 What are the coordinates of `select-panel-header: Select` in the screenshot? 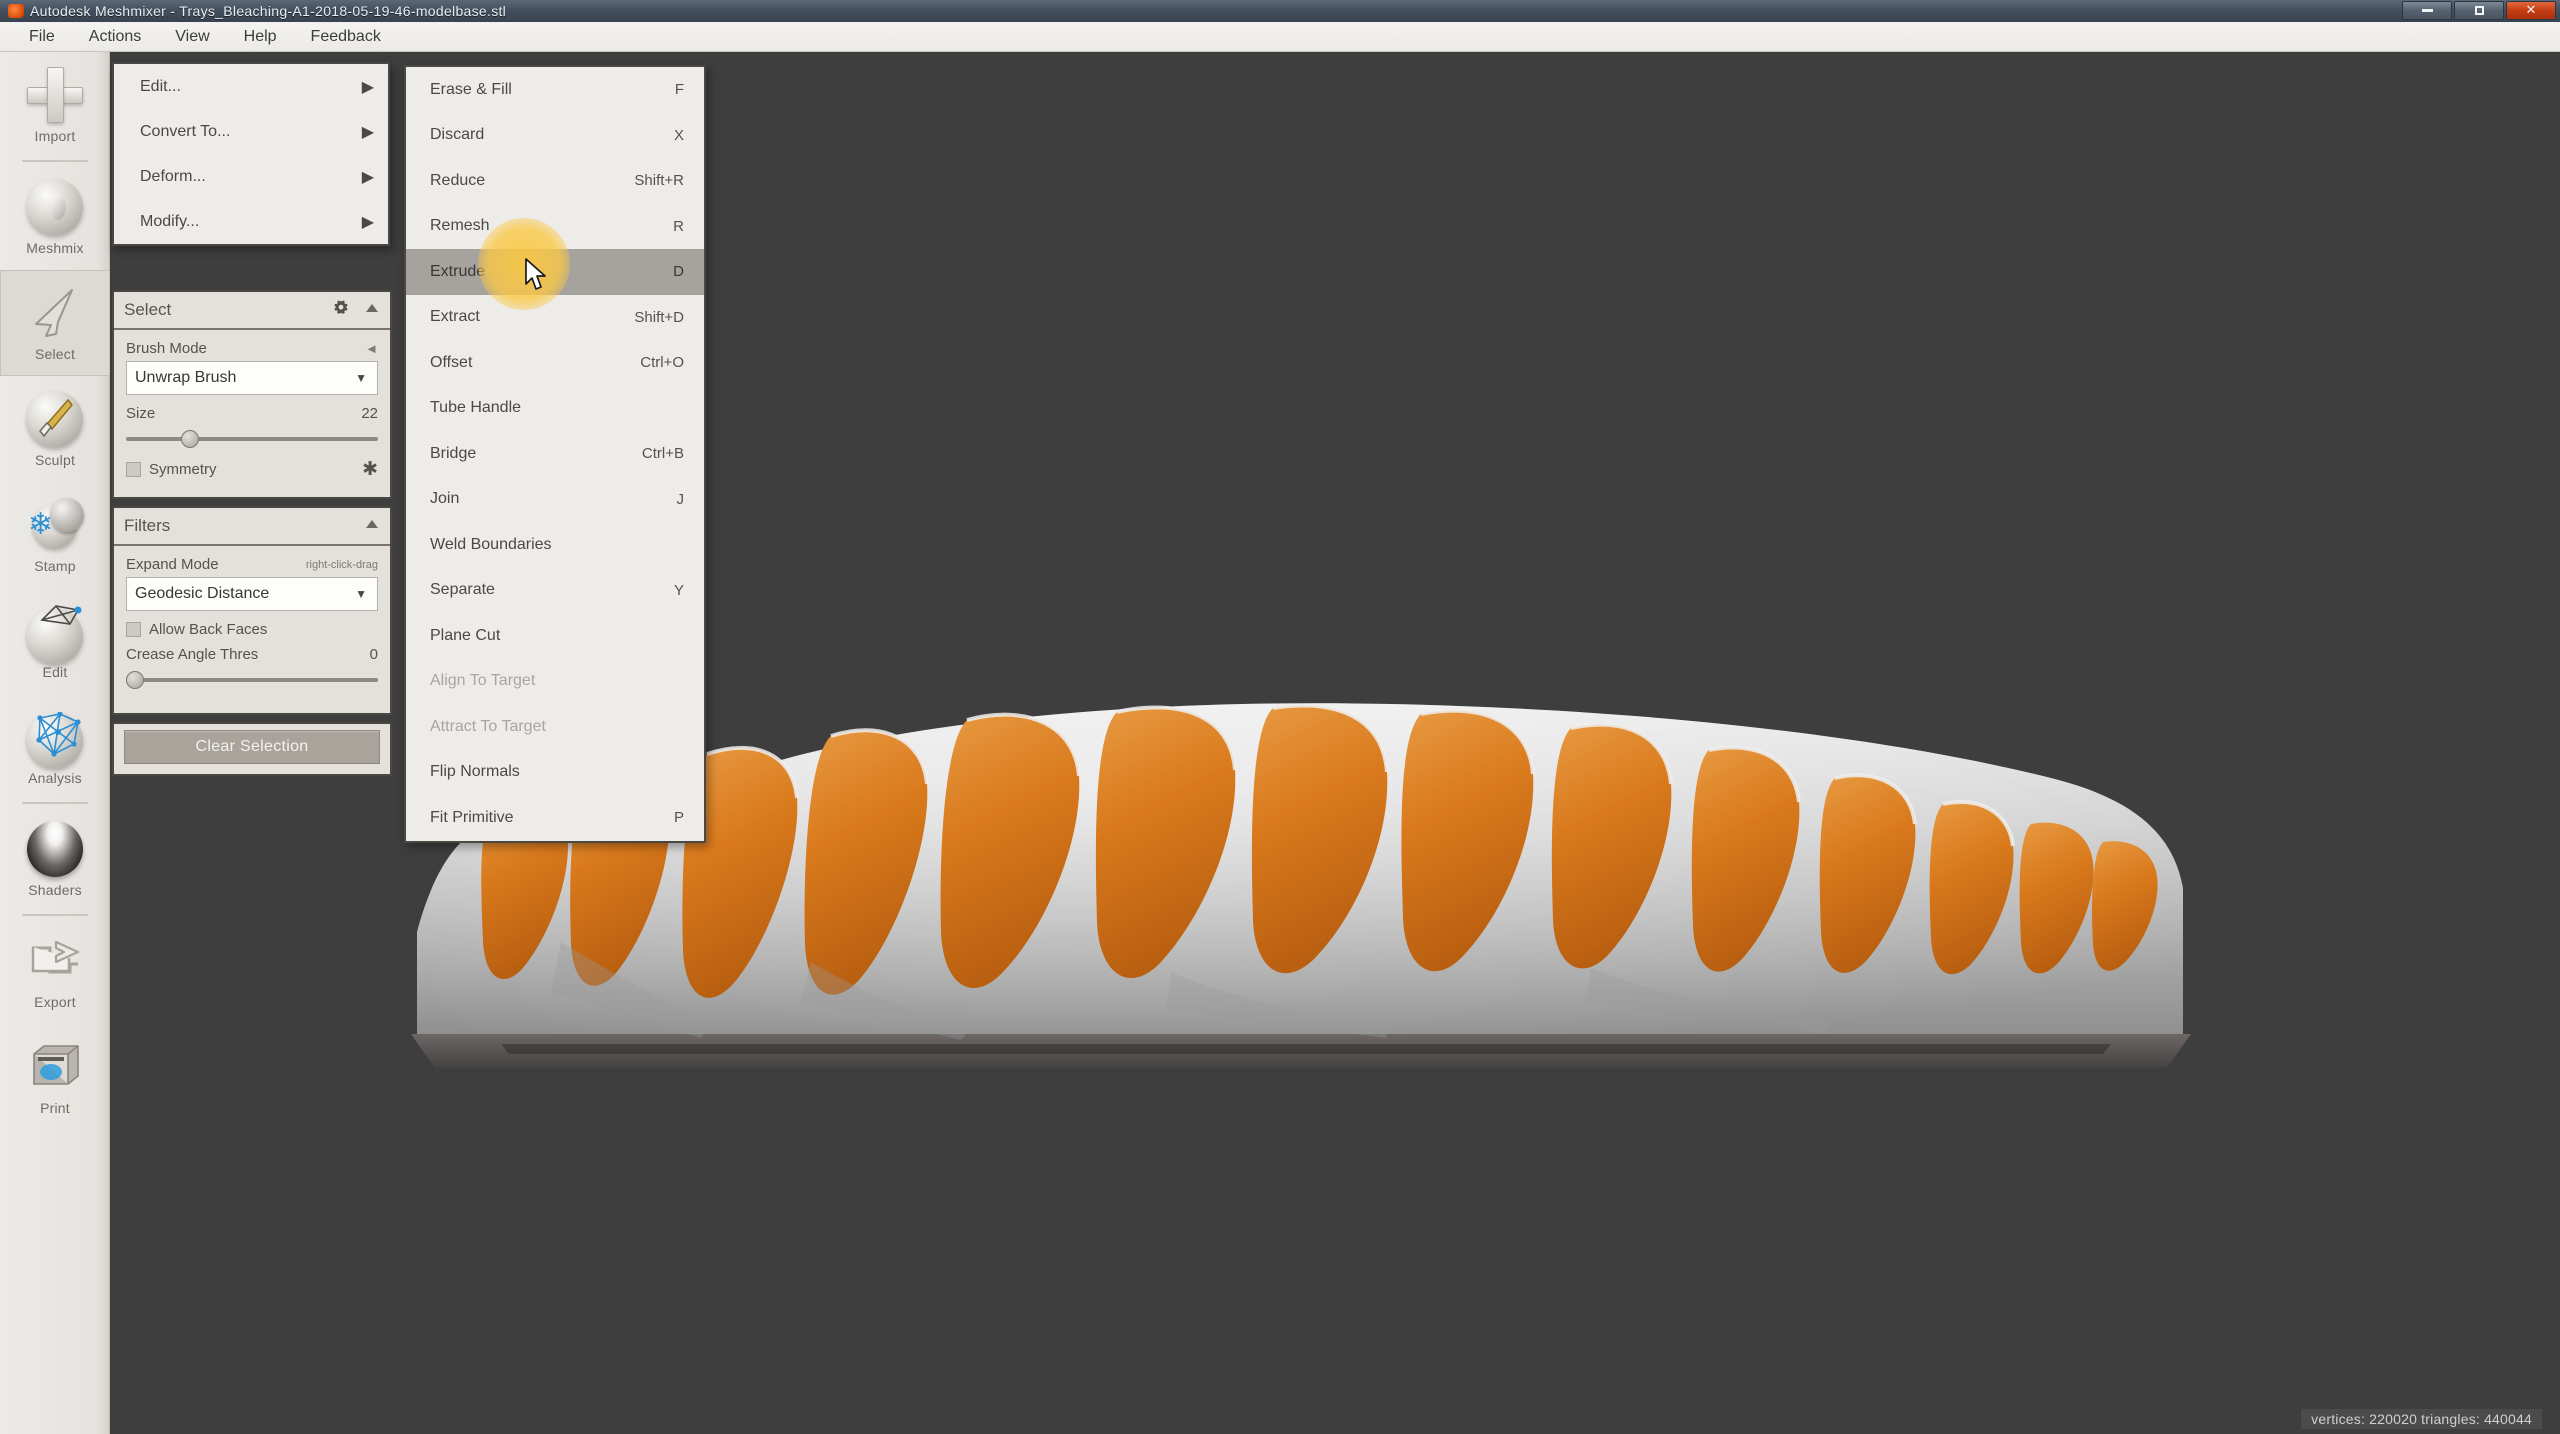 It's located at (252, 311).